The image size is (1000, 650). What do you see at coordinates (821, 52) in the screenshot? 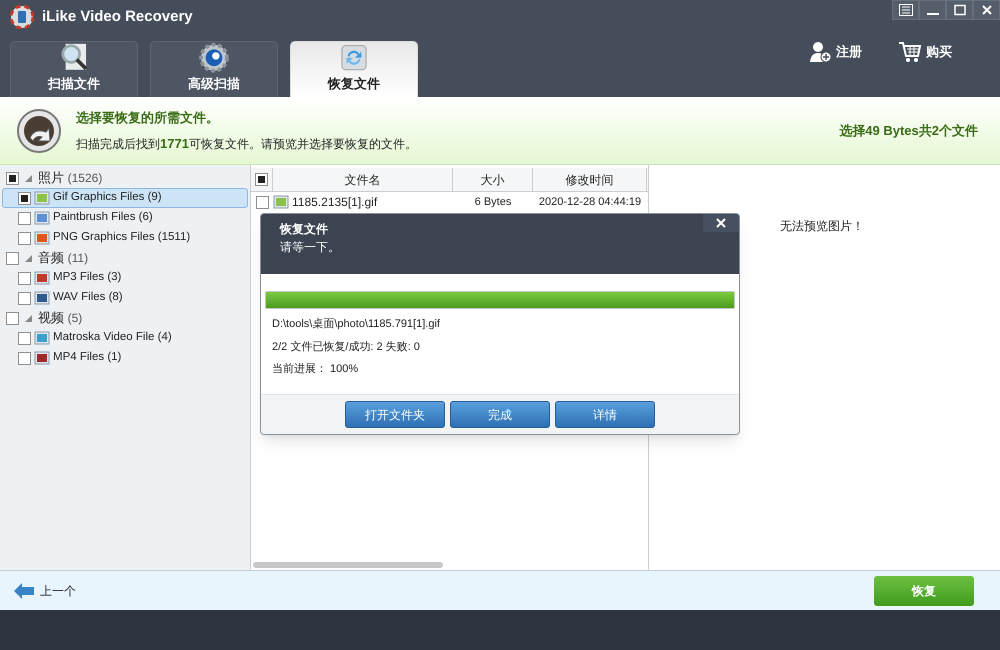
I see `add-user-icon` at bounding box center [821, 52].